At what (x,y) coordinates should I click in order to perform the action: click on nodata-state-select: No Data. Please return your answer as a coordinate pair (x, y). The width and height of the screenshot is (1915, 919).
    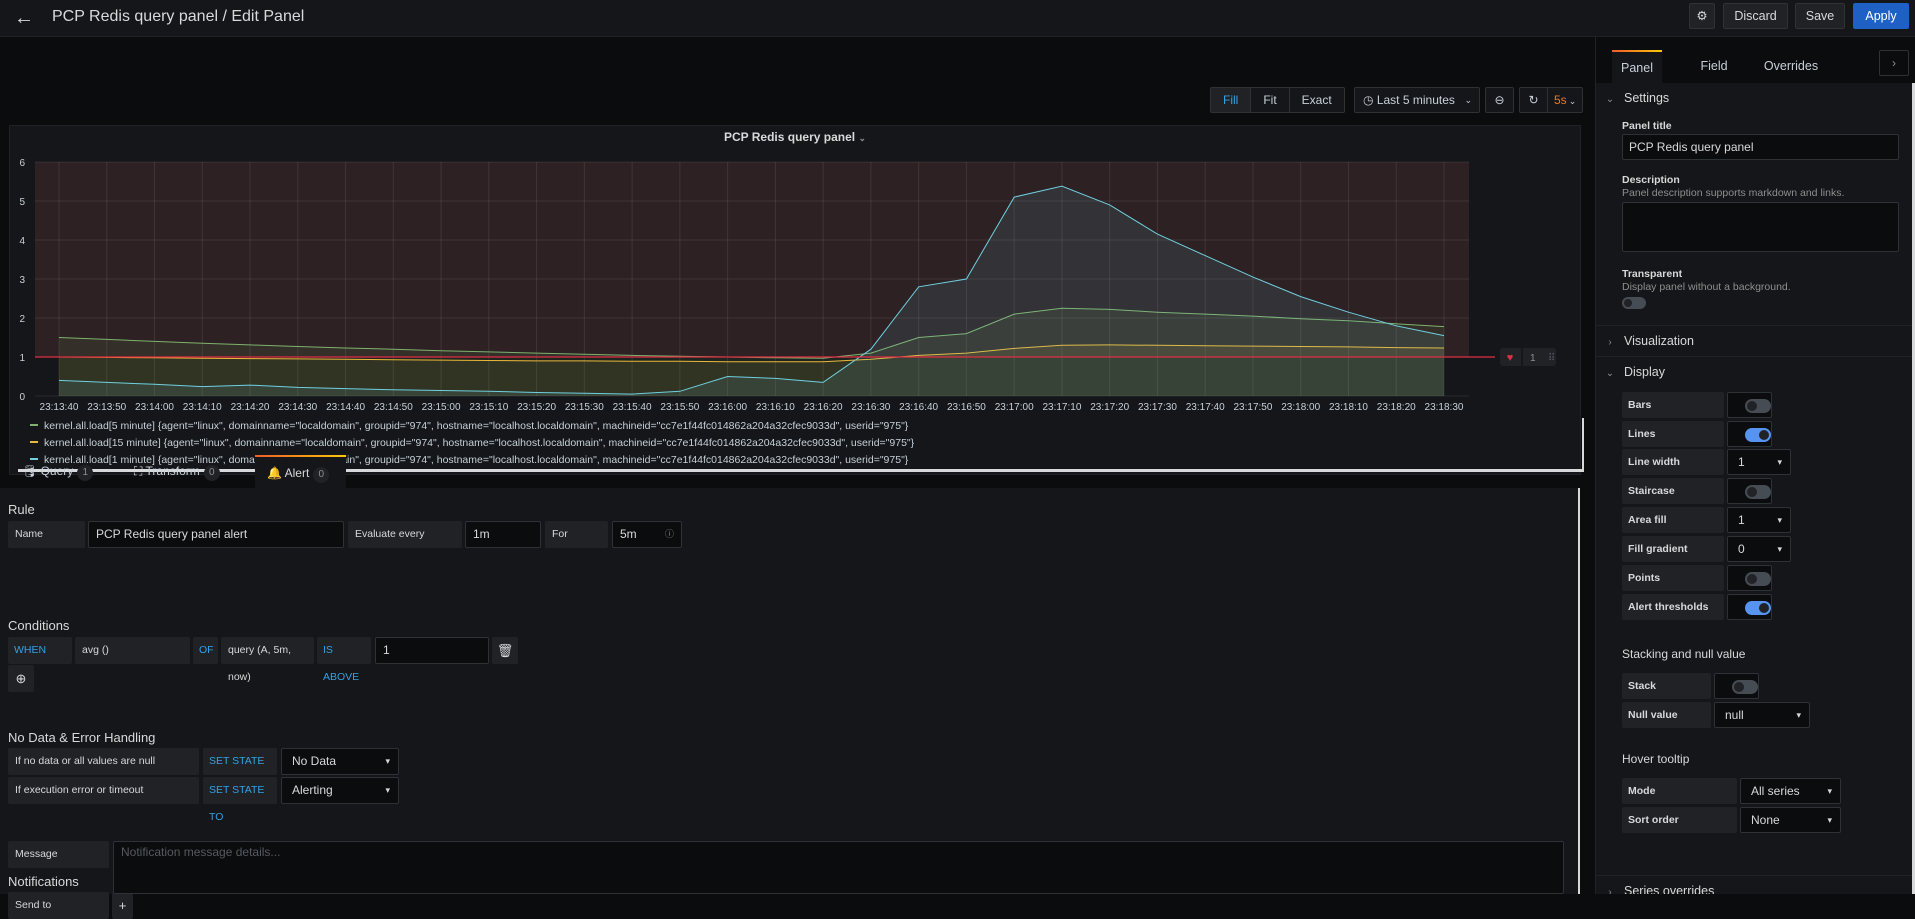
    Looking at the image, I should click on (340, 761).